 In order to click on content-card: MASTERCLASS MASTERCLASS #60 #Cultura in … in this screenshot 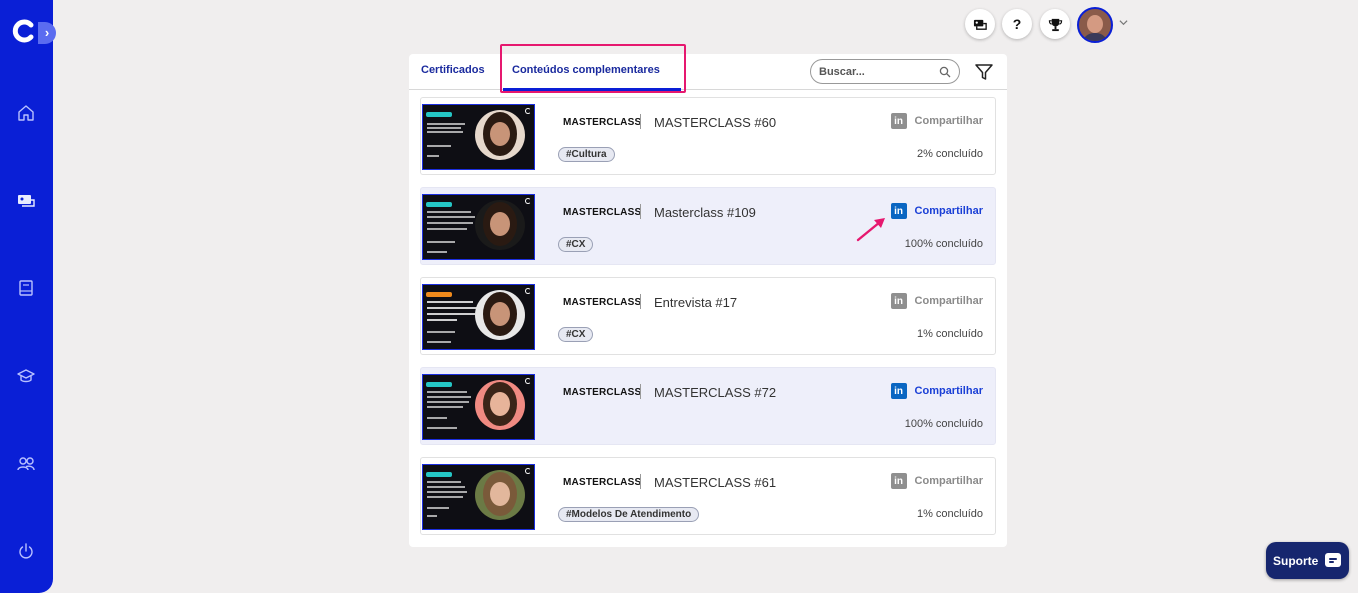, I will do `click(708, 136)`.